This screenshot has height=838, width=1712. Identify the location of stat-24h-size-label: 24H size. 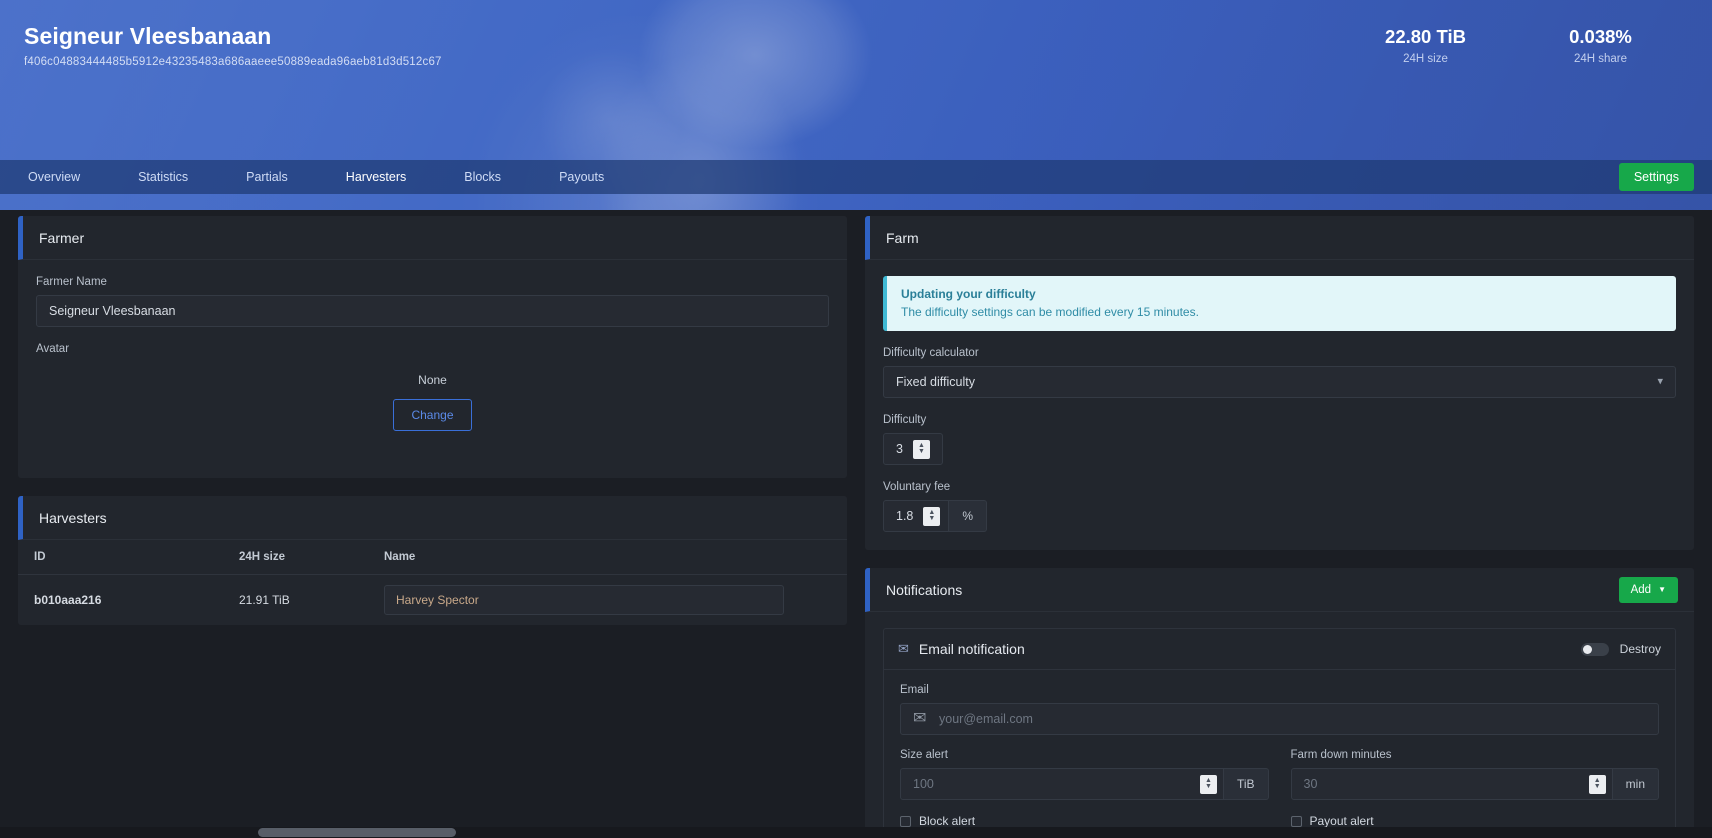
(1425, 59).